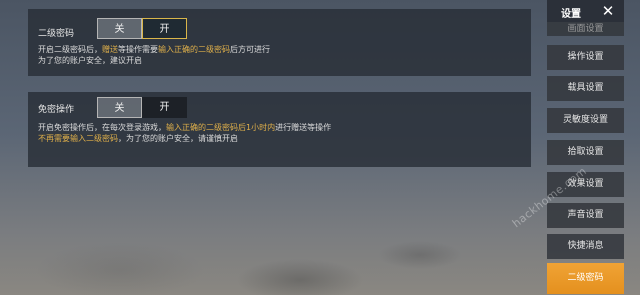 This screenshot has height=295, width=640. Describe the element at coordinates (119, 107) in the screenshot. I see `password-free-off-option: 关` at that location.